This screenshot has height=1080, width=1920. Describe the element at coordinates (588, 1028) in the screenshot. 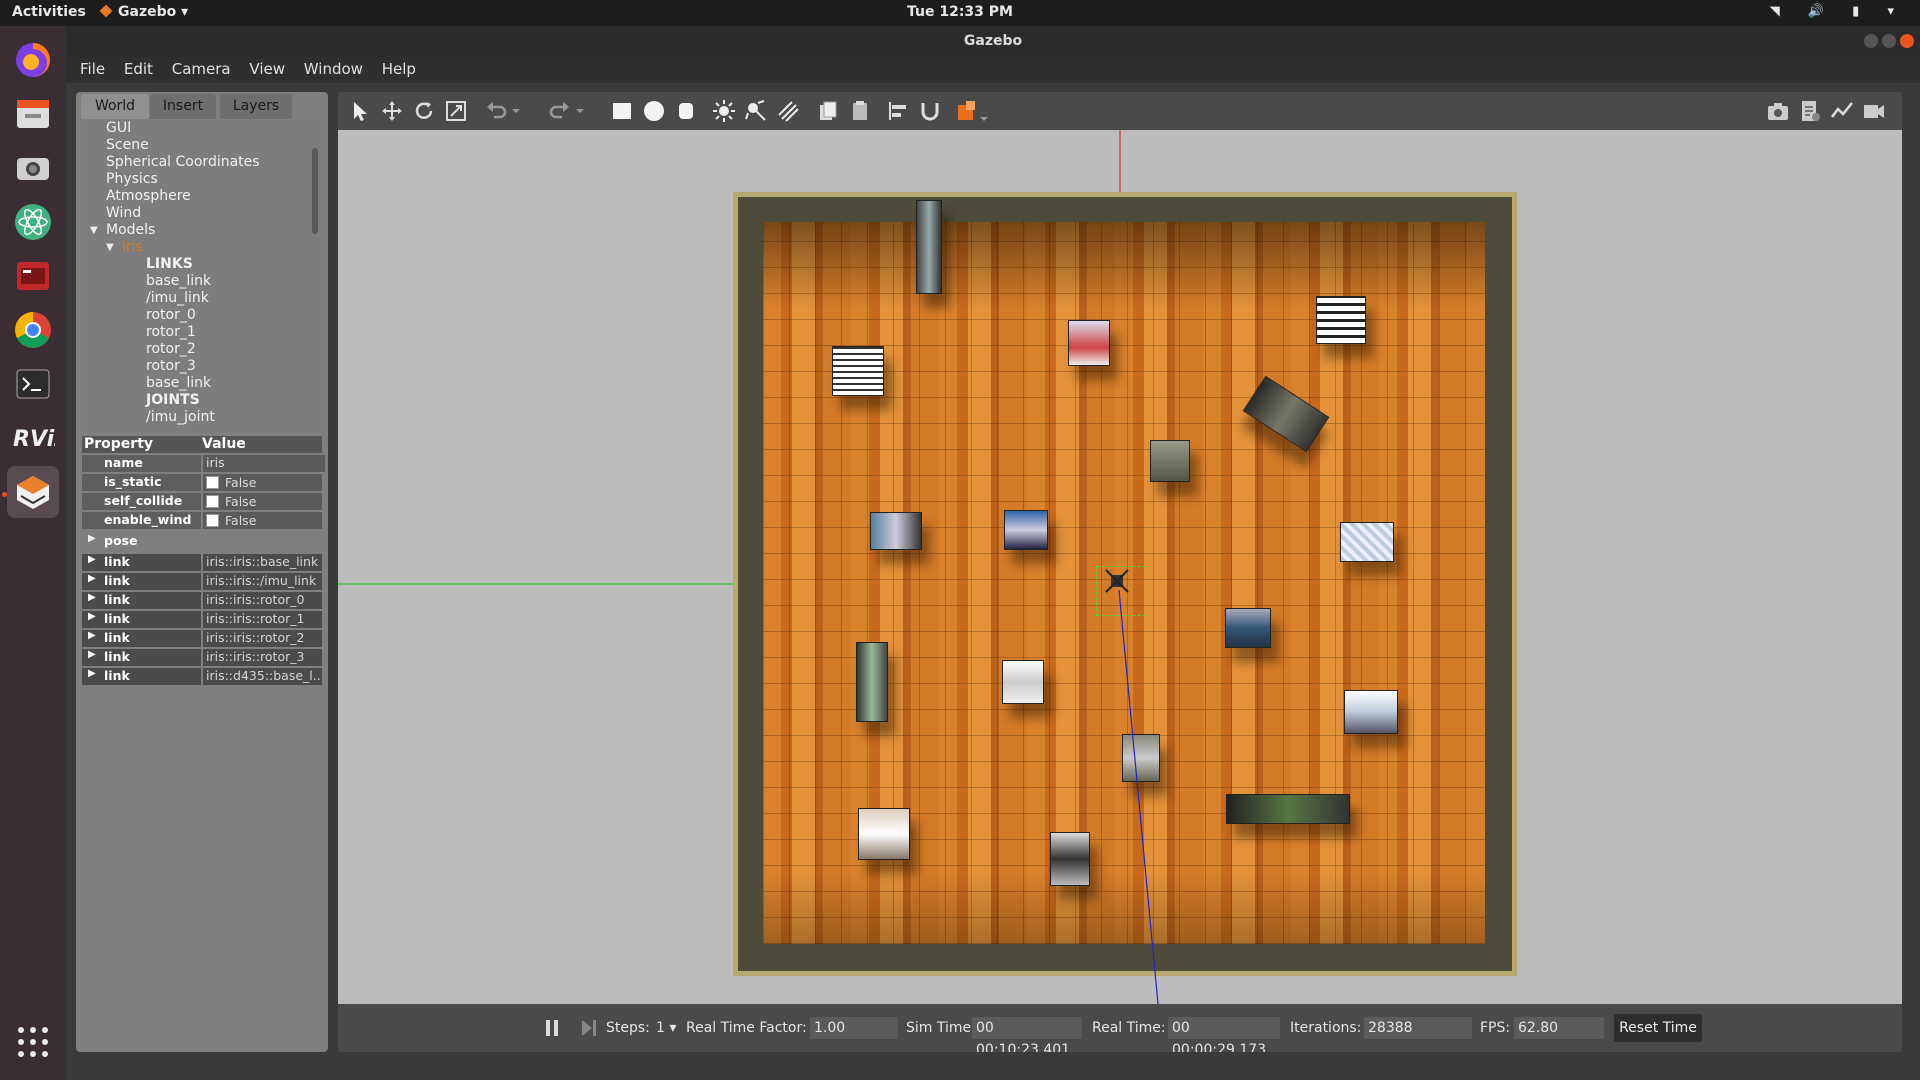

I see `step-icon` at that location.